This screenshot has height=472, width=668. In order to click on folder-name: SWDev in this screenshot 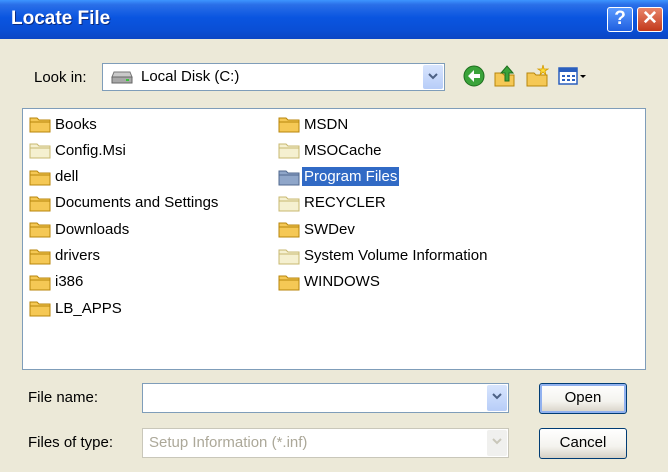, I will do `click(329, 229)`.